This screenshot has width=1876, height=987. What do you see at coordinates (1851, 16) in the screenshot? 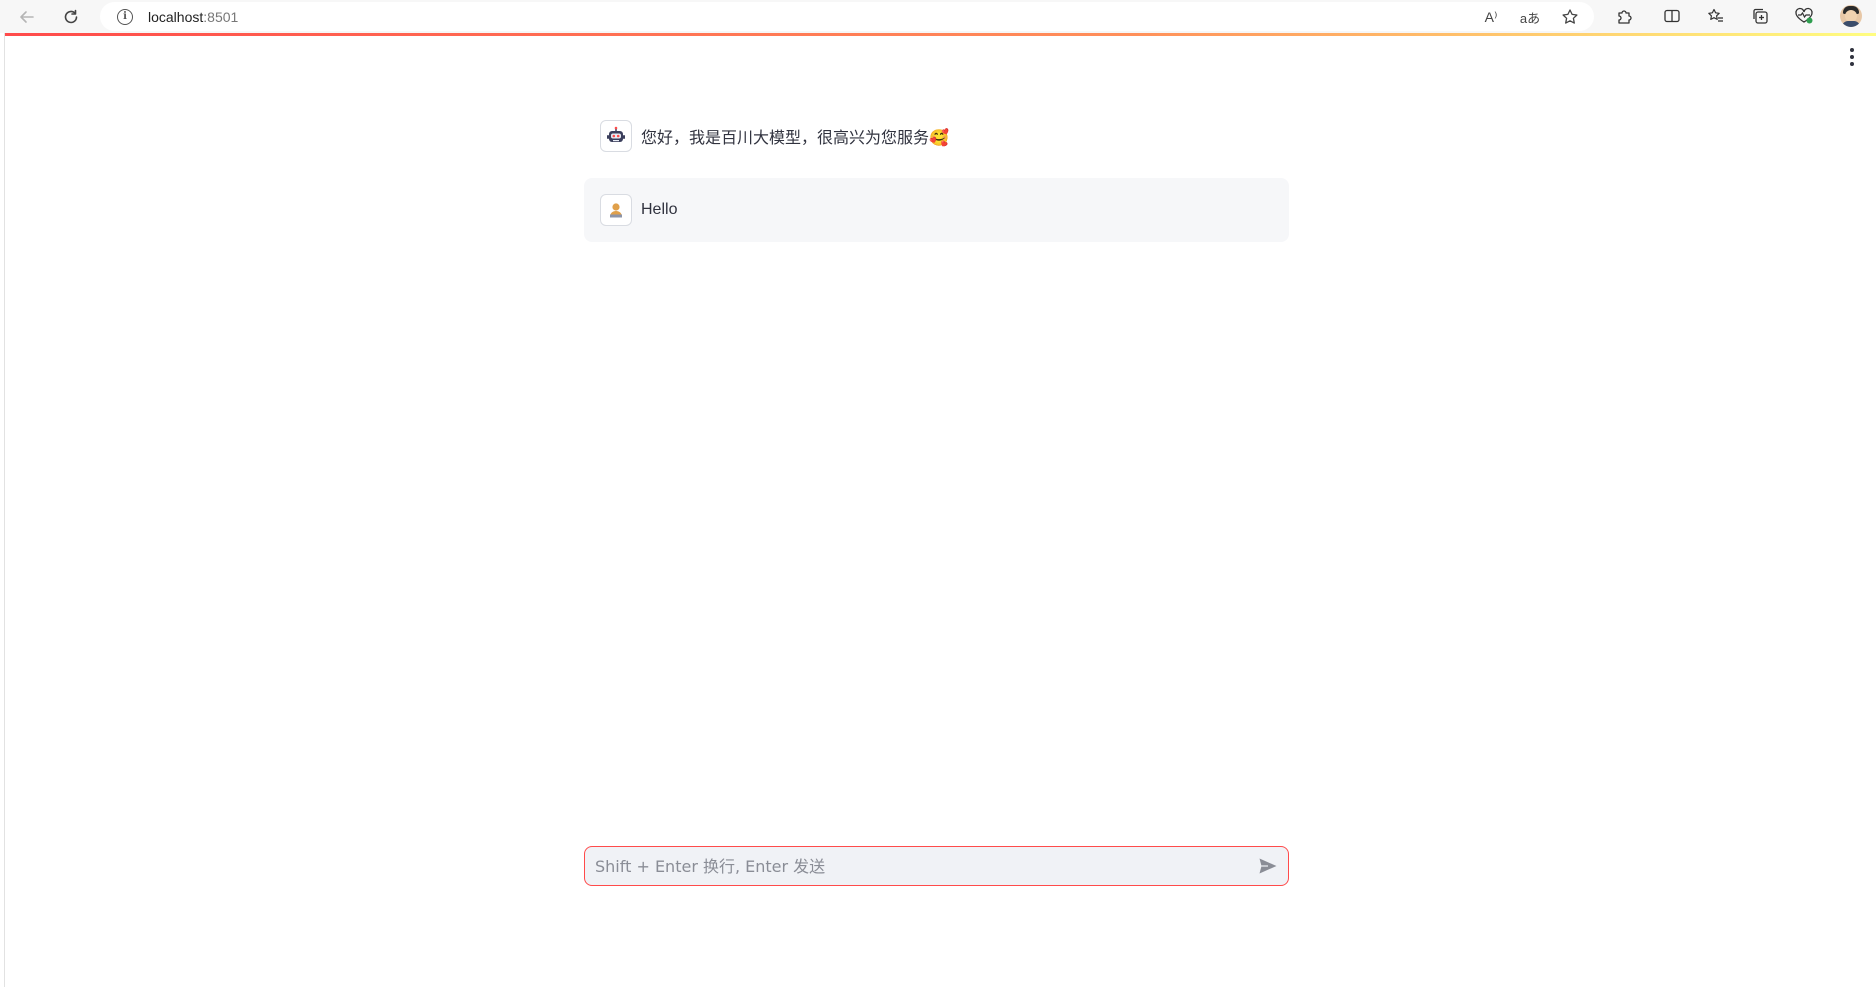
I see `profile-avatar` at bounding box center [1851, 16].